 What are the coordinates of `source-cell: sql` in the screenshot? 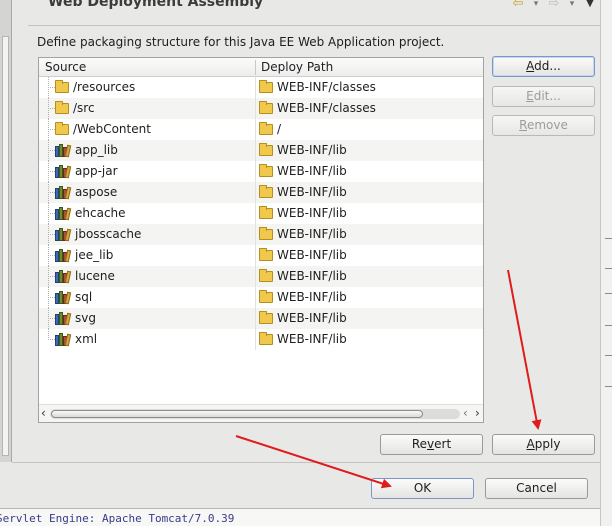 It's located at (73, 297).